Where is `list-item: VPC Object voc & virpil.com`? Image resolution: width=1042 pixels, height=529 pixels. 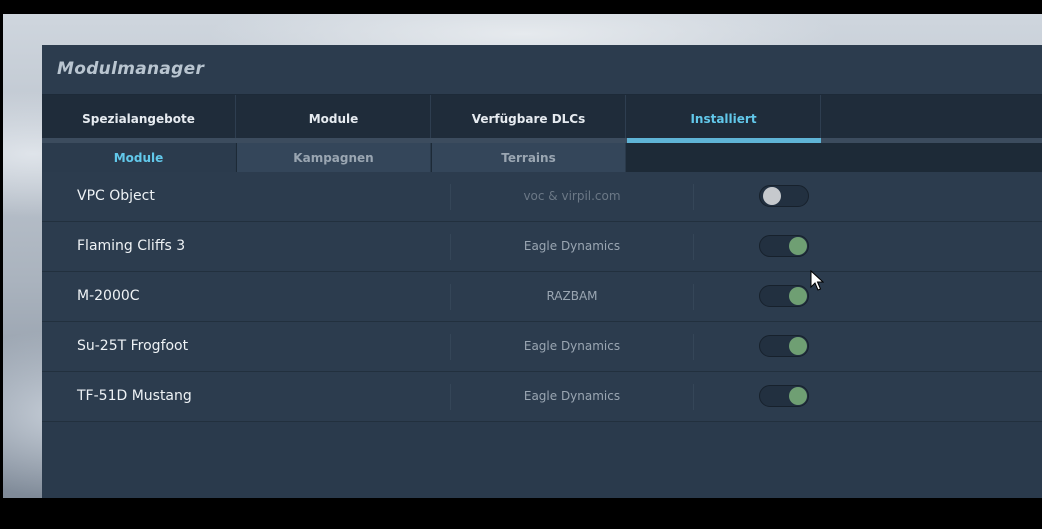
list-item: VPC Object voc & virpil.com is located at coordinates (542, 197).